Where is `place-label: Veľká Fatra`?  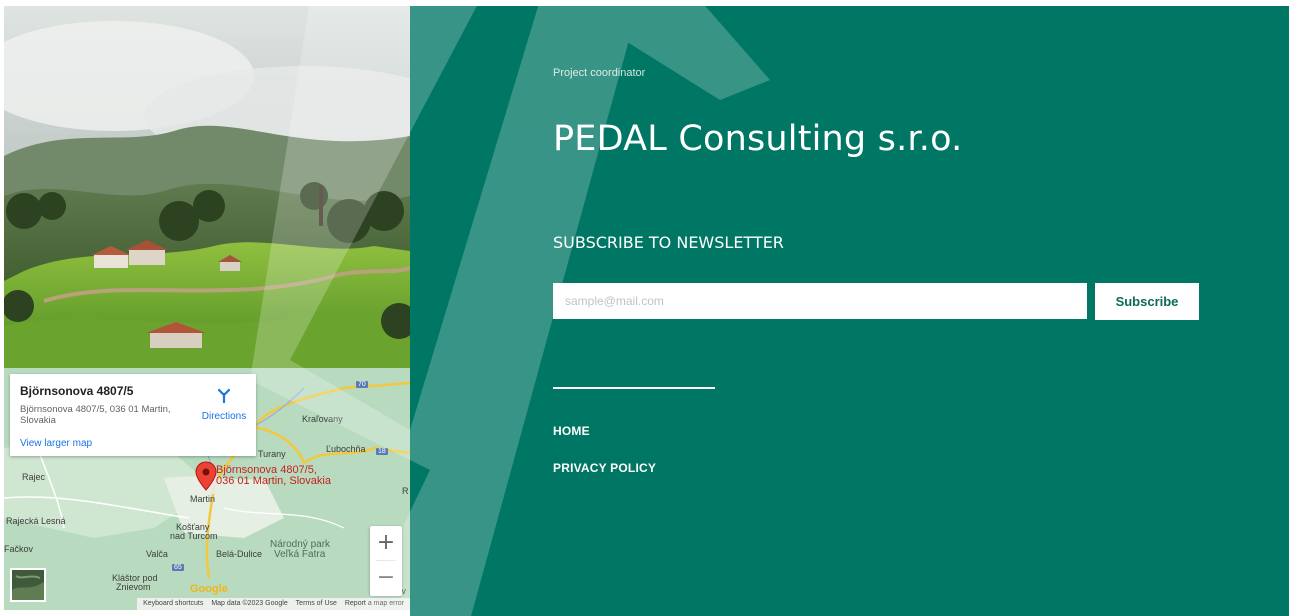
place-label: Veľká Fatra is located at coordinates (300, 554).